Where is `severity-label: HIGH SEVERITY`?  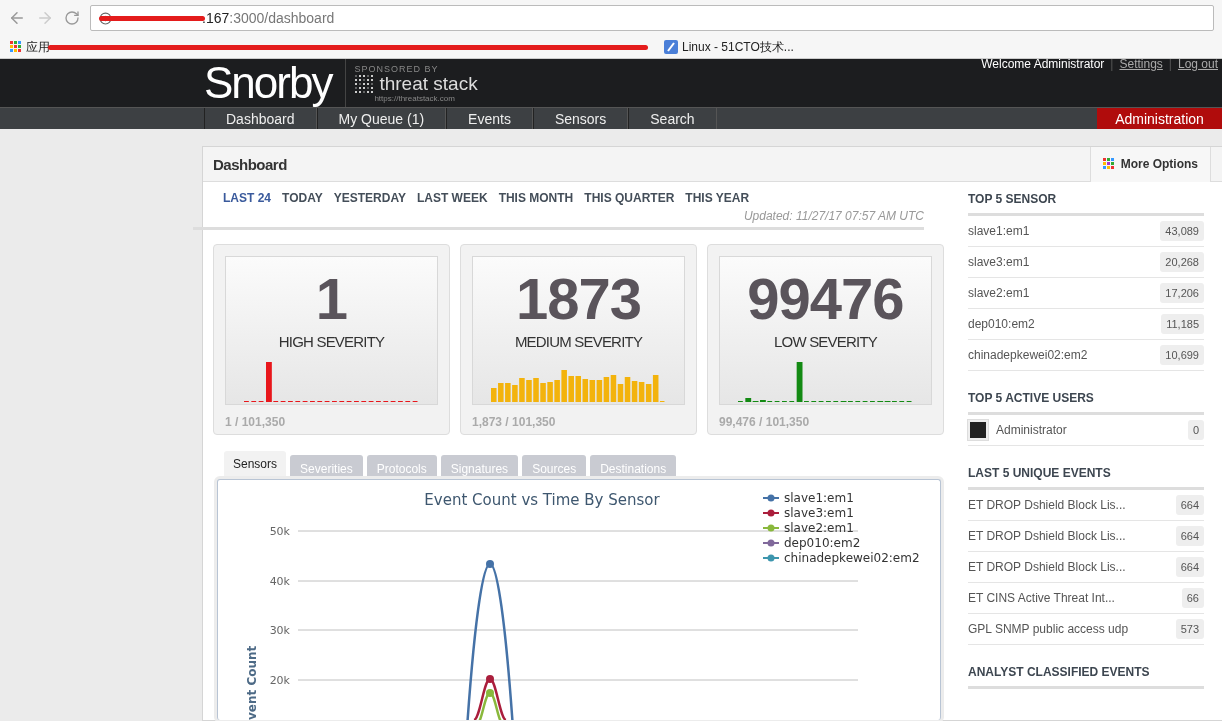 severity-label: HIGH SEVERITY is located at coordinates (331, 341).